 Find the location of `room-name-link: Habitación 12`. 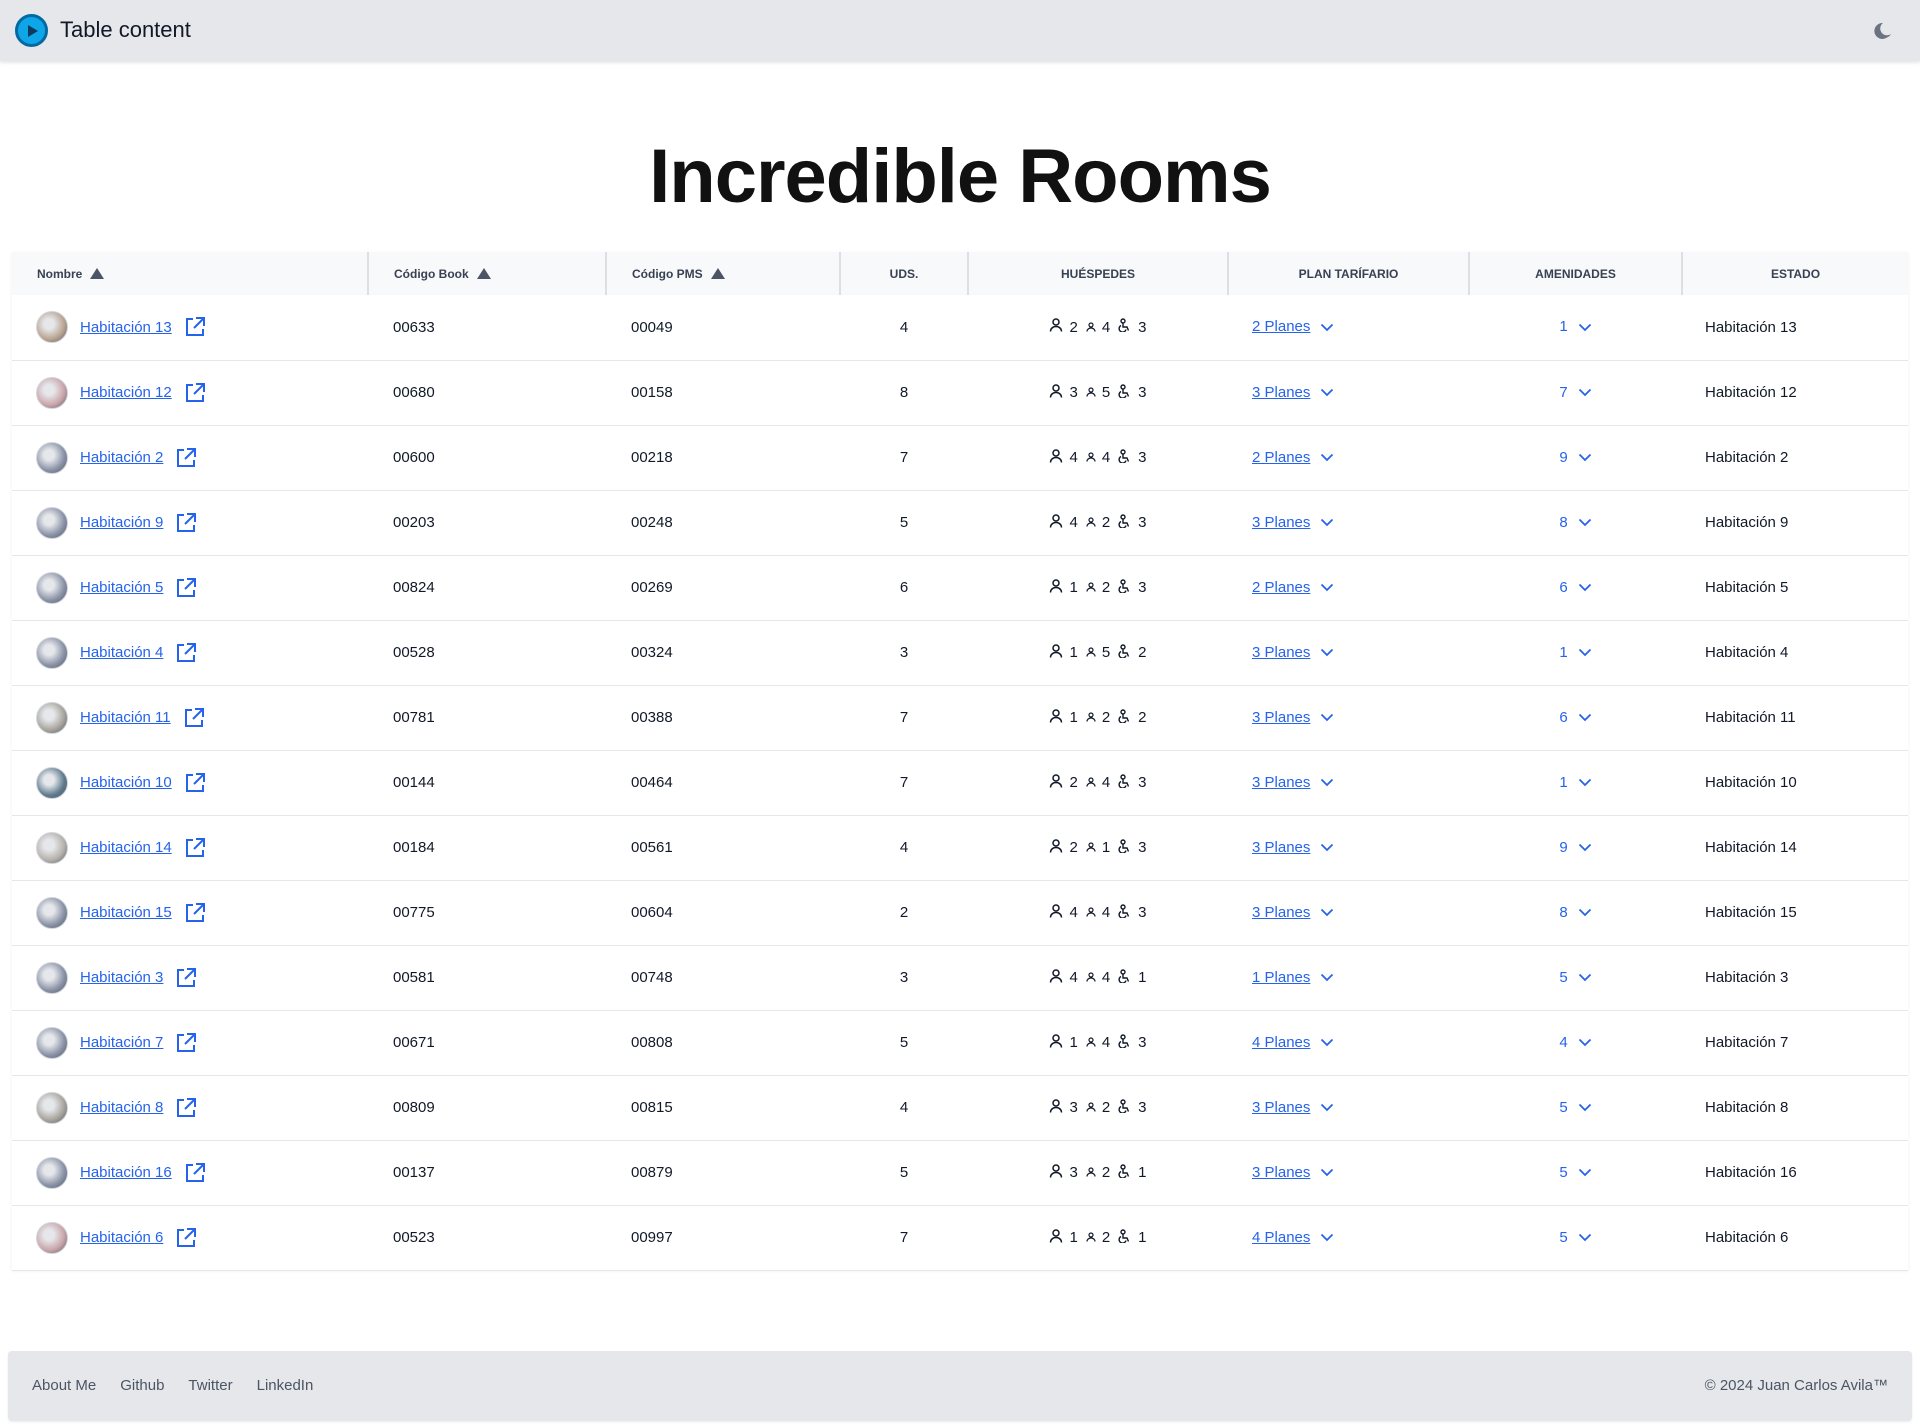

room-name-link: Habitación 12 is located at coordinates (126, 392).